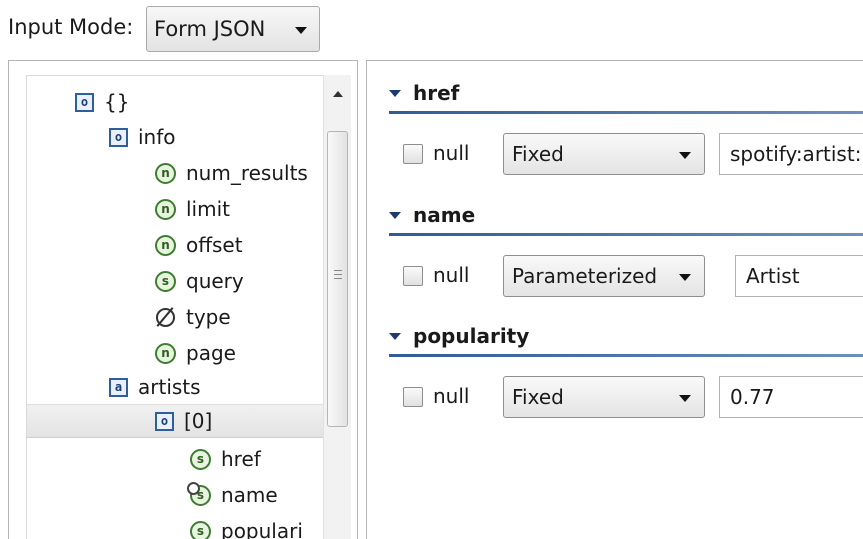  I want to click on tree-node-label: [0], so click(198, 421).